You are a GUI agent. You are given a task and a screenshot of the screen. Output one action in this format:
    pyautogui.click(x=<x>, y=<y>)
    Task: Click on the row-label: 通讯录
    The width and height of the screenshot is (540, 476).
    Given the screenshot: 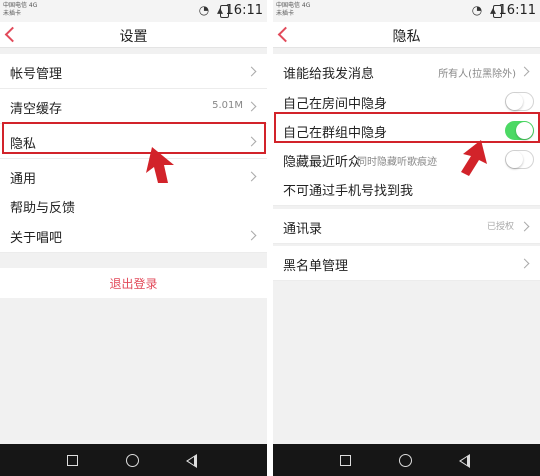 What is the action you would take?
    pyautogui.click(x=303, y=229)
    